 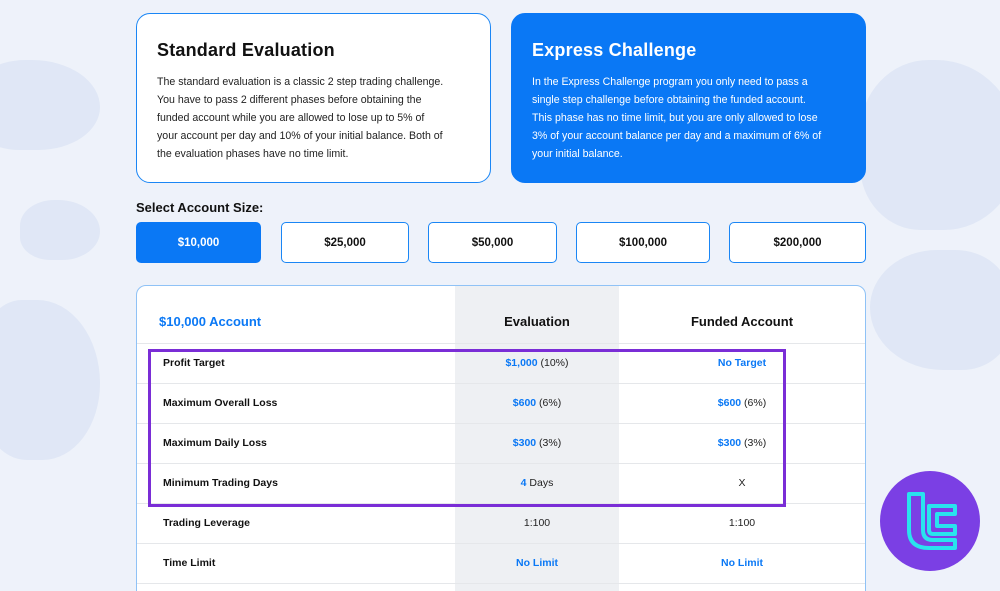 What do you see at coordinates (577, 154) in the screenshot?
I see `desc-line: your initial balance.` at bounding box center [577, 154].